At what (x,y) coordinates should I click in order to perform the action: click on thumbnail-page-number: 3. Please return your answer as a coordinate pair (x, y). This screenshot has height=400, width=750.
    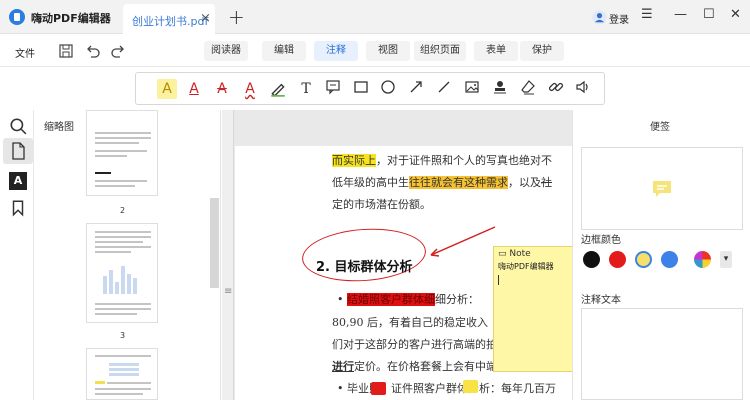
    Looking at the image, I should click on (123, 335).